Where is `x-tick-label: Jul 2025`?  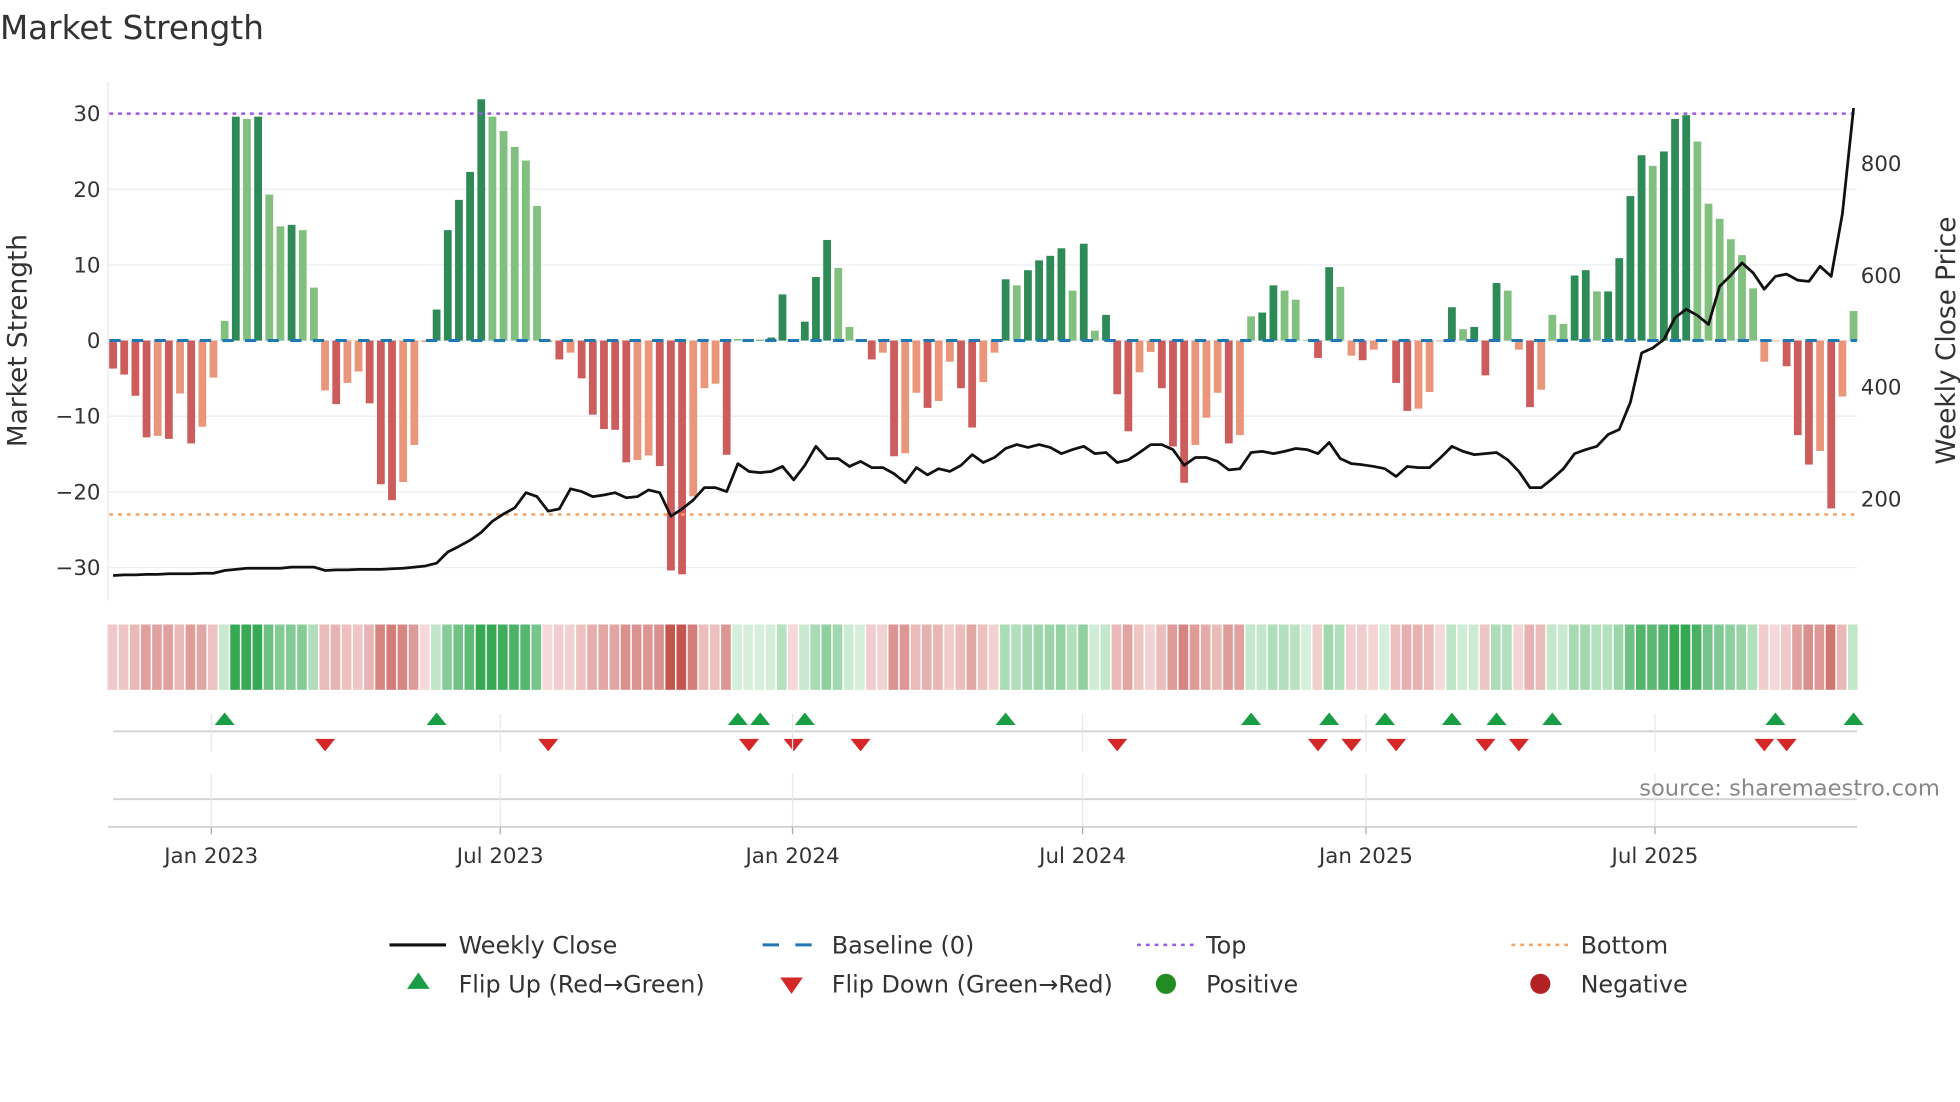
x-tick-label: Jul 2025 is located at coordinates (1654, 856).